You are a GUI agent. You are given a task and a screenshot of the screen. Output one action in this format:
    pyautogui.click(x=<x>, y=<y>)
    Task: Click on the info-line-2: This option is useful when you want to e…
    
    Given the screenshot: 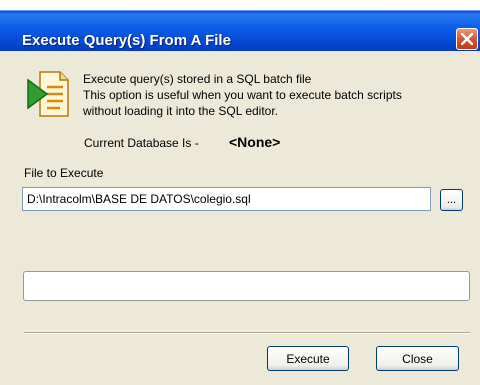 What is the action you would take?
    pyautogui.click(x=242, y=95)
    